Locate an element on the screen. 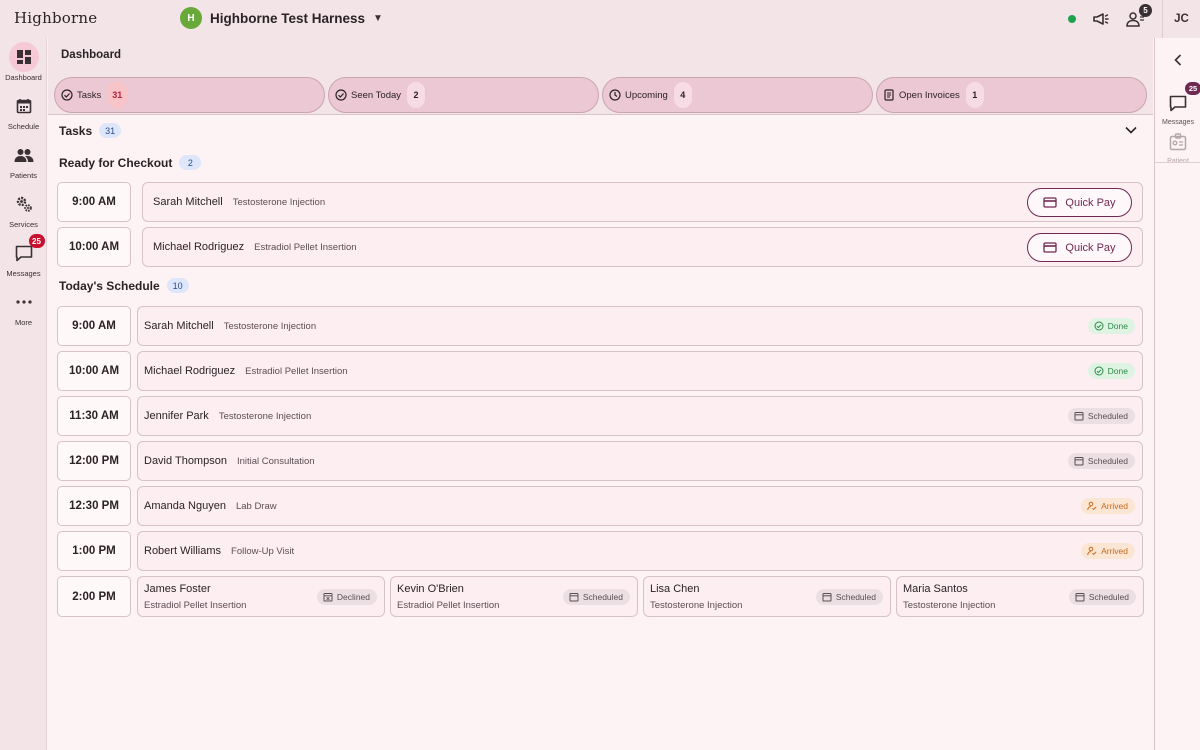 This screenshot has width=1200, height=750. invoice-icon is located at coordinates (889, 95).